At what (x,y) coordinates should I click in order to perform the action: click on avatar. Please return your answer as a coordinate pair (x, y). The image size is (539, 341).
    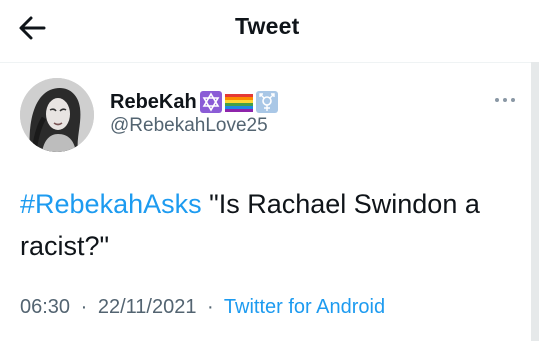
    Looking at the image, I should click on (57, 115).